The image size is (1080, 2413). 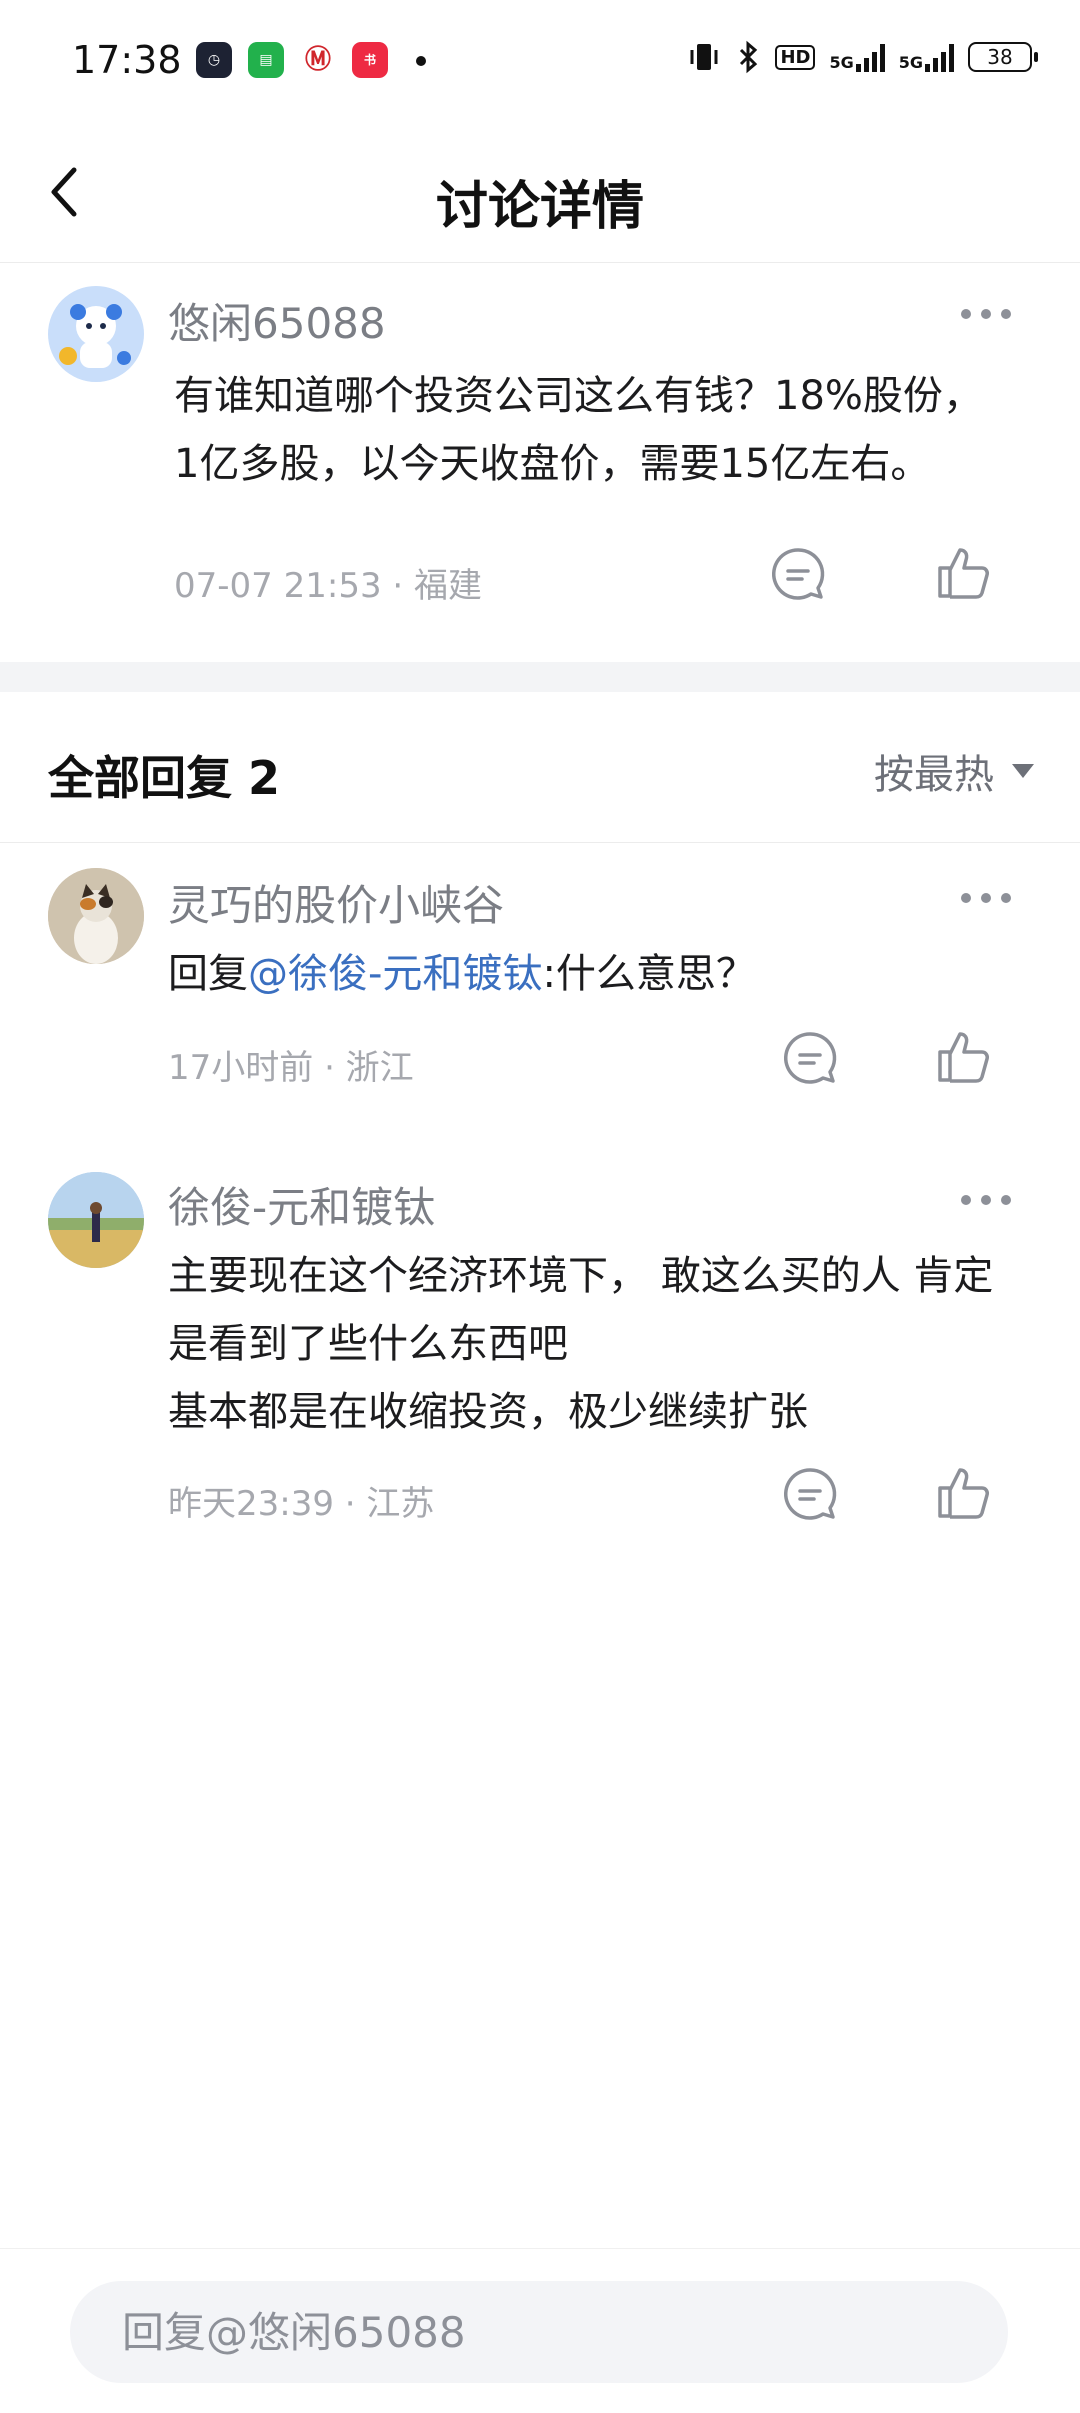 I want to click on more-notifications-dot, so click(x=421, y=61).